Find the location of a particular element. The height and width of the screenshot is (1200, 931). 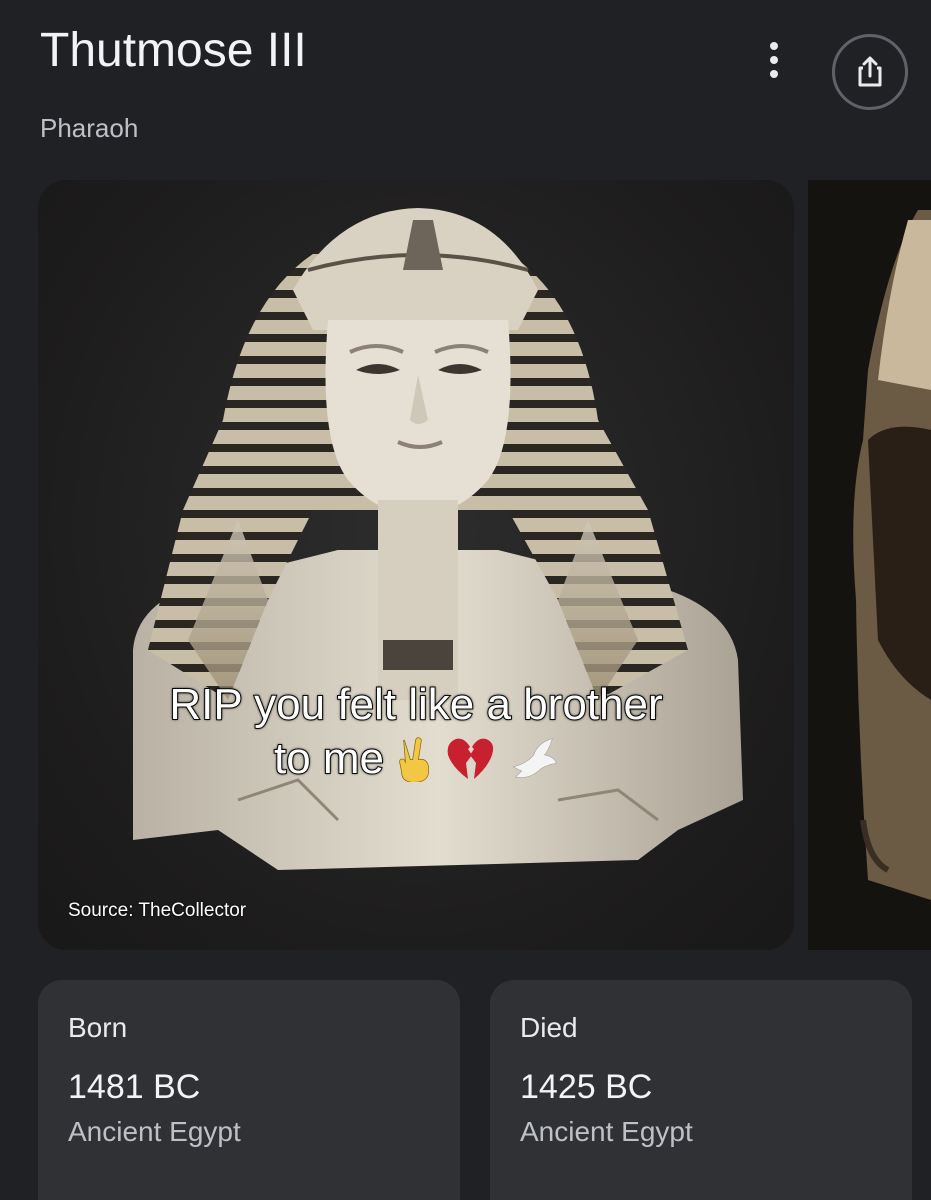

caption-emojis is located at coordinates (477, 759).